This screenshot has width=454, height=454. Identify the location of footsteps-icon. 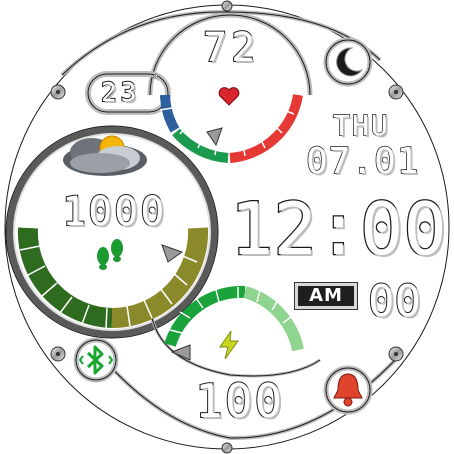
(110, 254).